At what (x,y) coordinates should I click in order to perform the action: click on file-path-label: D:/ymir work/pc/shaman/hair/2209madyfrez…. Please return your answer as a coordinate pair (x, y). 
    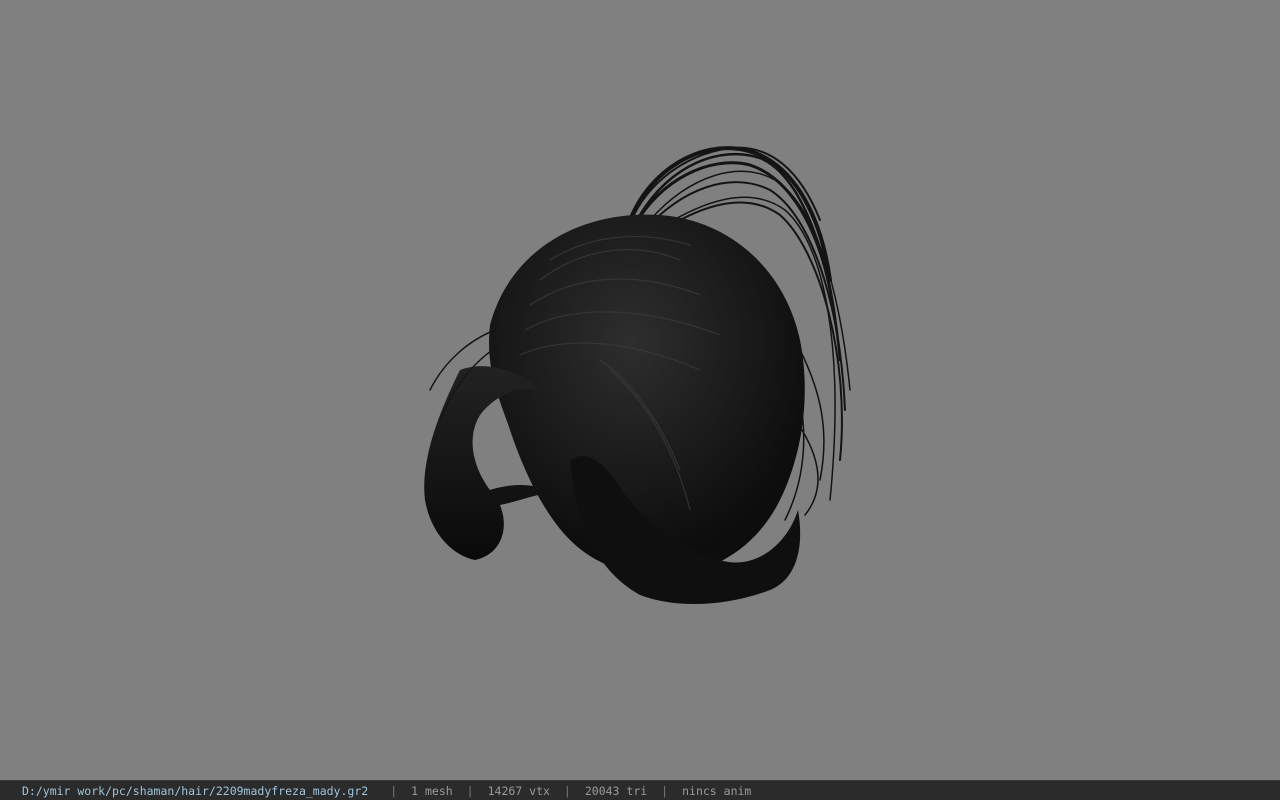
    Looking at the image, I should click on (195, 790).